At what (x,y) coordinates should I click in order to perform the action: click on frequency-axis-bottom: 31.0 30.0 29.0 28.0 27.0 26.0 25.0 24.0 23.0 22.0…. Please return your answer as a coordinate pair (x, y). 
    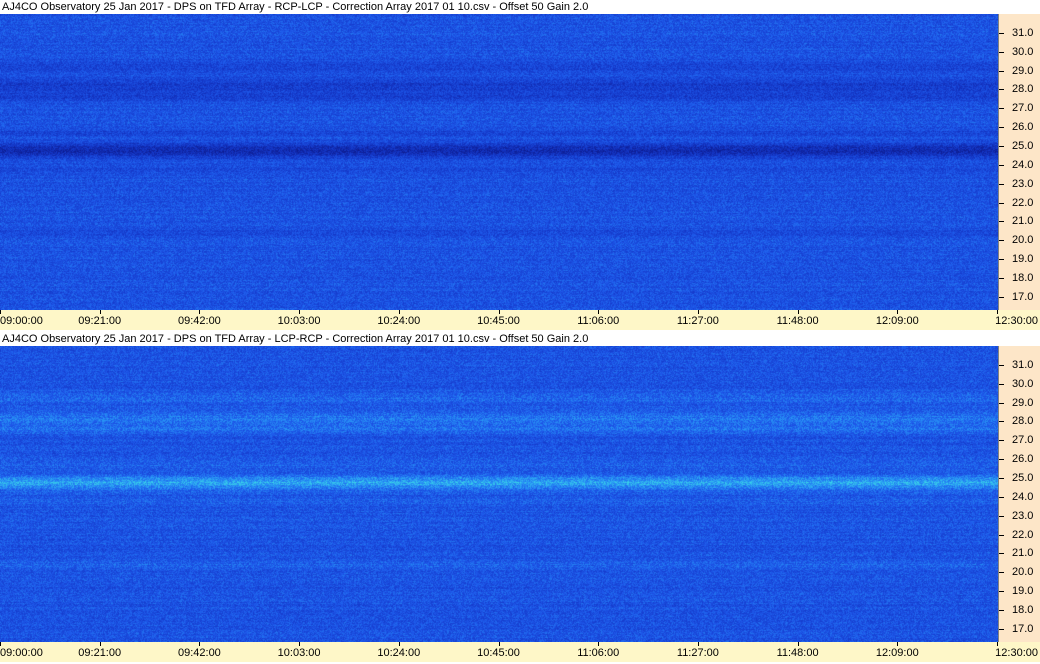
    Looking at the image, I should click on (1019, 494).